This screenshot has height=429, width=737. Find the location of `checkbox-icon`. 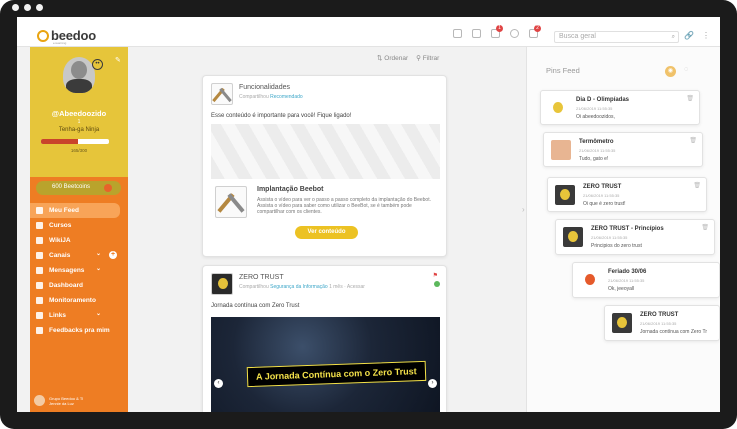

checkbox-icon is located at coordinates (39, 225).